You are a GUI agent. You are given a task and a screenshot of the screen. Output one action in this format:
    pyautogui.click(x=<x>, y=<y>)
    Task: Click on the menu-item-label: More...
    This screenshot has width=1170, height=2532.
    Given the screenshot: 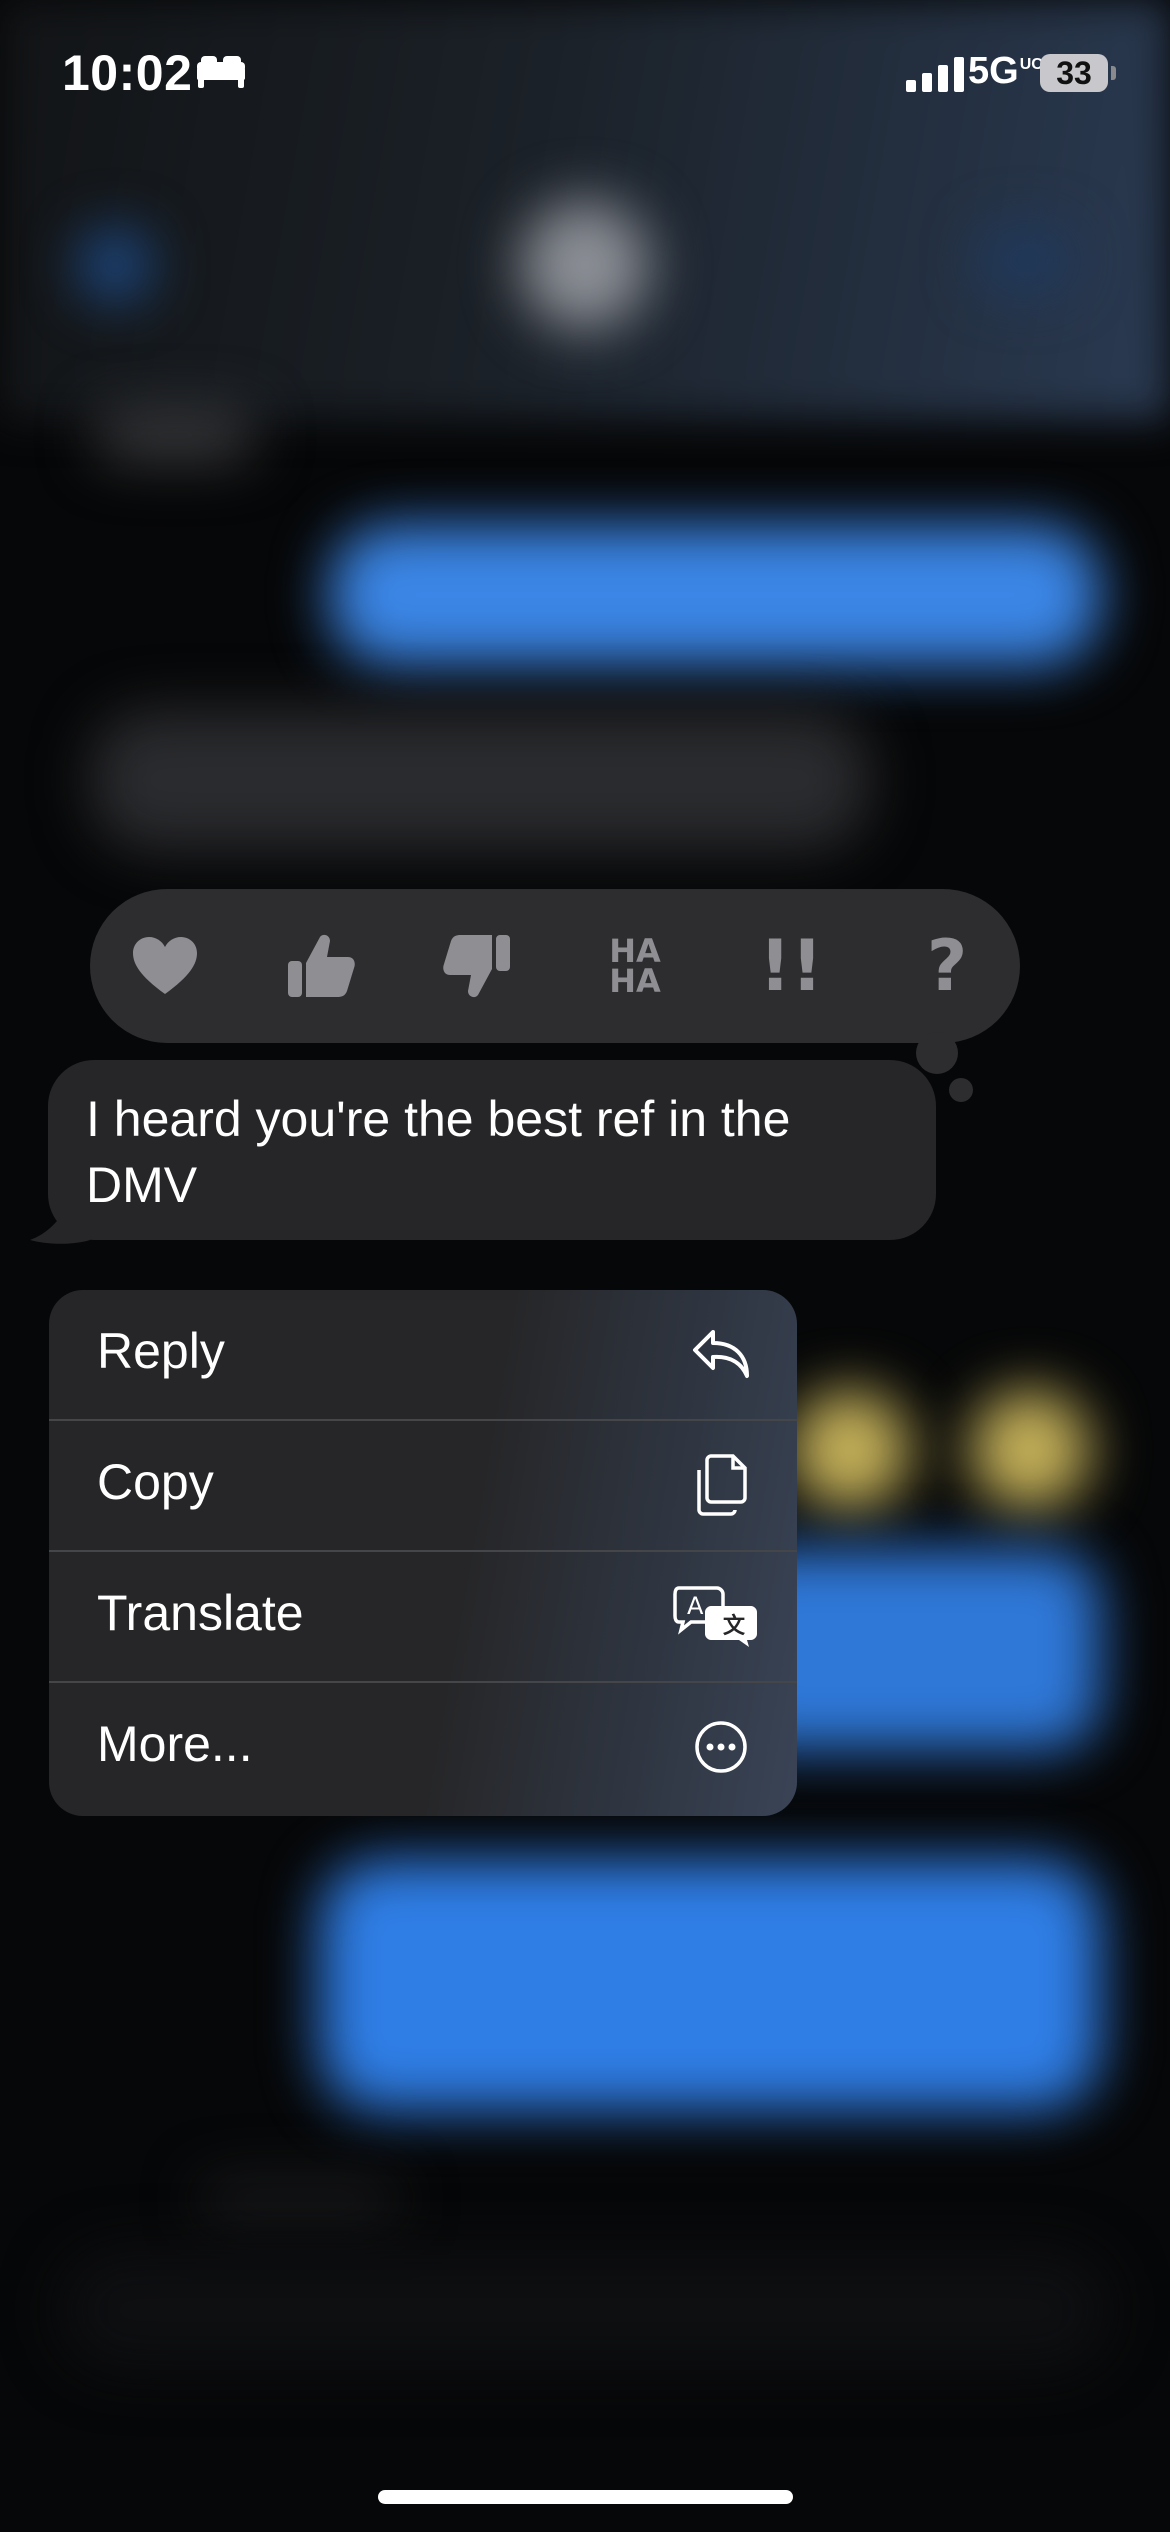 What is the action you would take?
    pyautogui.click(x=175, y=1744)
    